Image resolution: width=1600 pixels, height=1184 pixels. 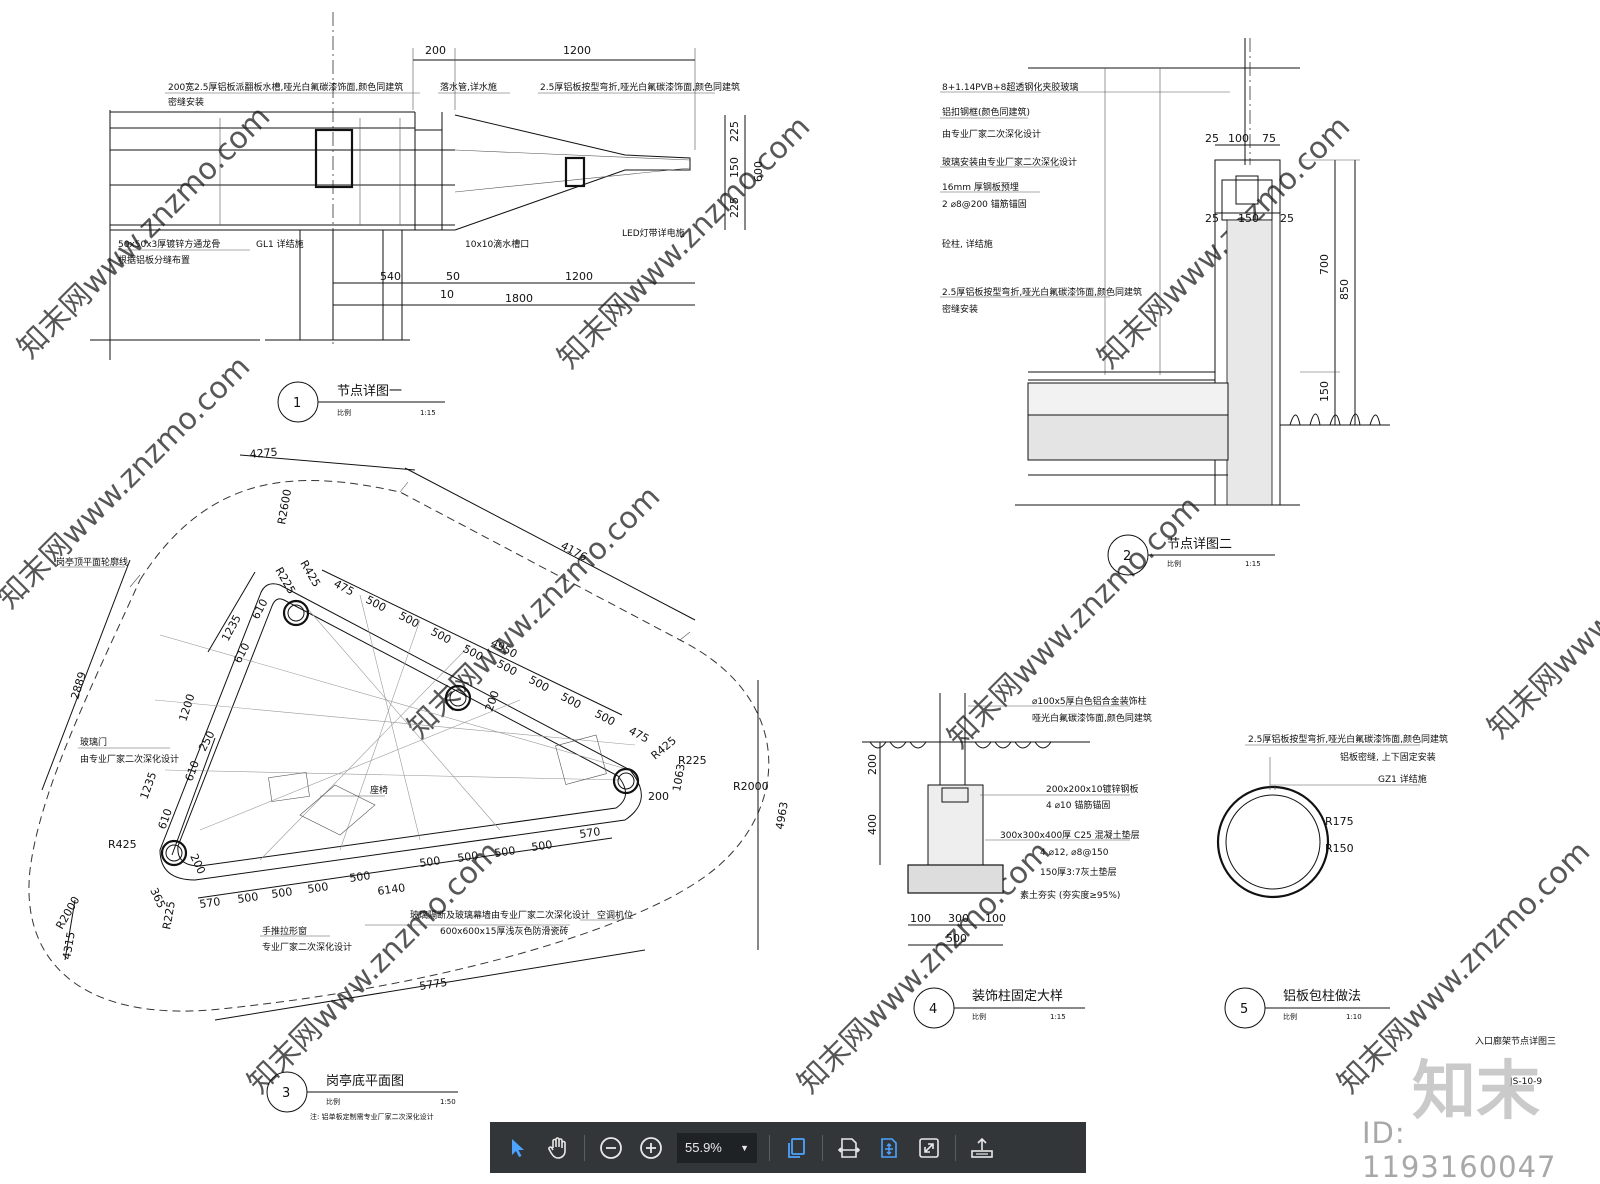 What do you see at coordinates (958, 918) in the screenshot?
I see `dimension-text: 300` at bounding box center [958, 918].